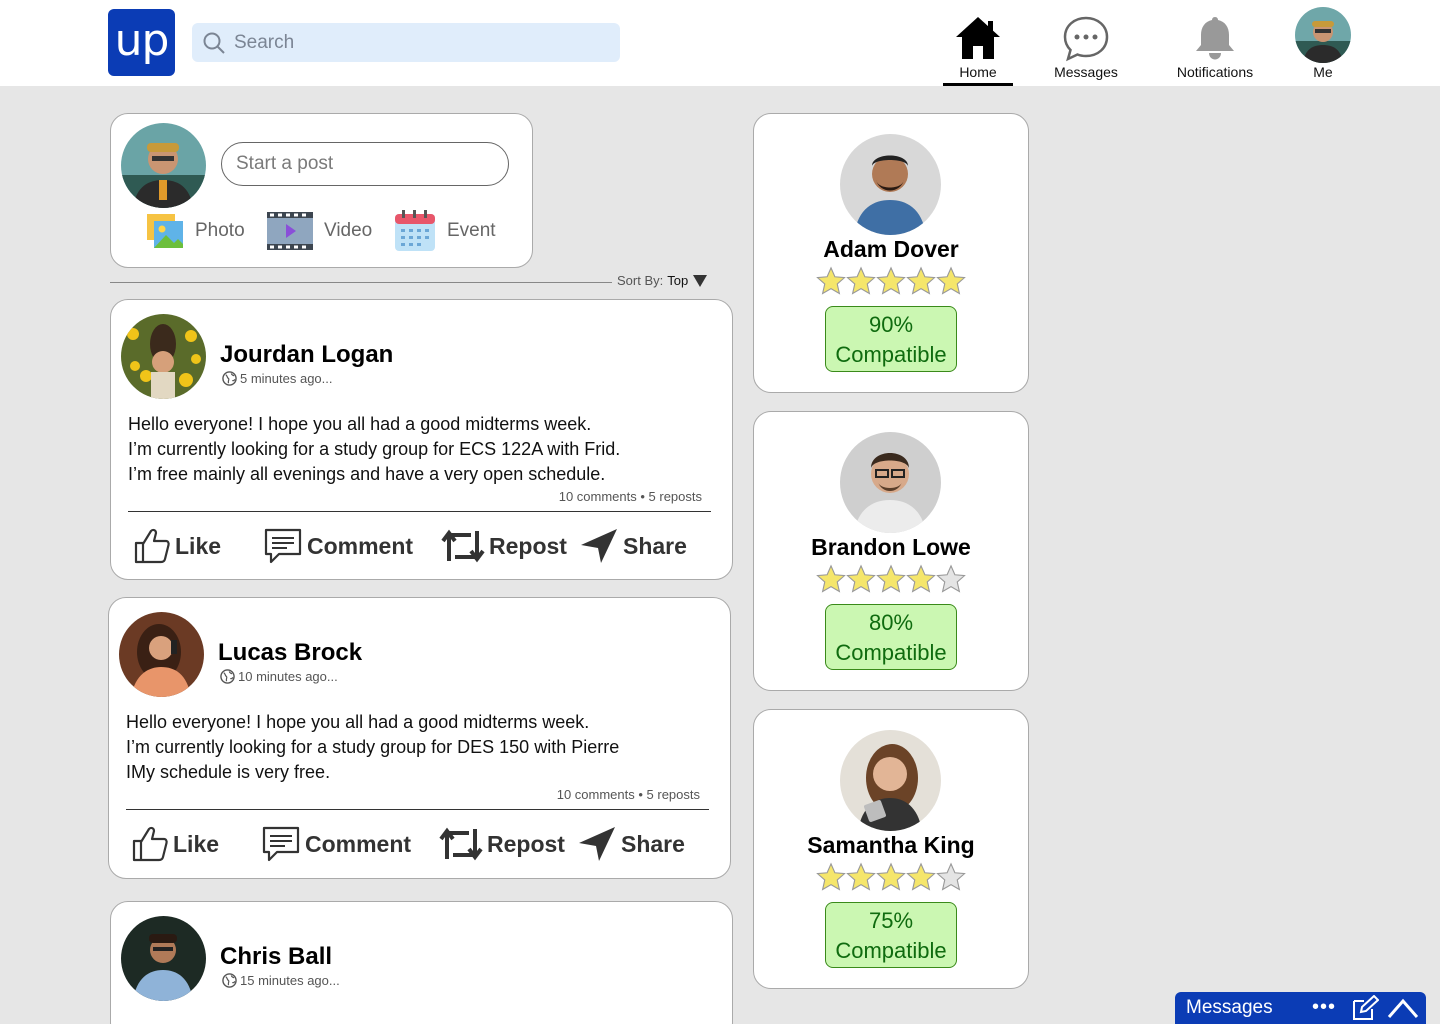 The height and width of the screenshot is (1024, 1440). I want to click on app-logo: up, so click(141, 42).